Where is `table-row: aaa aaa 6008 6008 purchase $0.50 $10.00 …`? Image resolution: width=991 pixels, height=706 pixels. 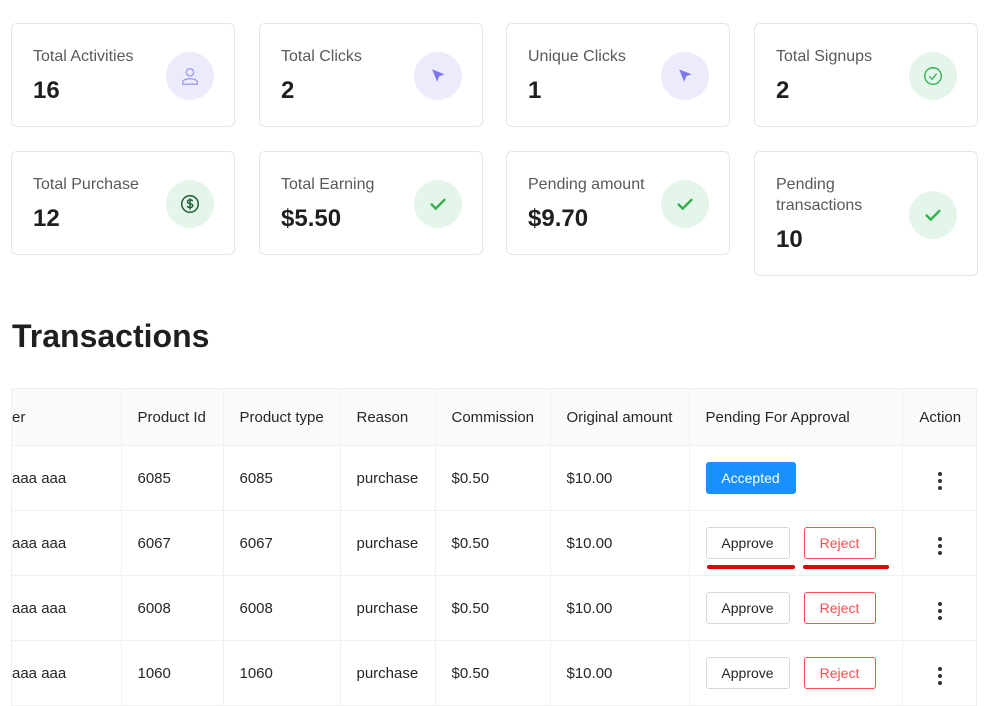
table-row: aaa aaa 6008 6008 purchase $0.50 $10.00 … is located at coordinates (494, 608).